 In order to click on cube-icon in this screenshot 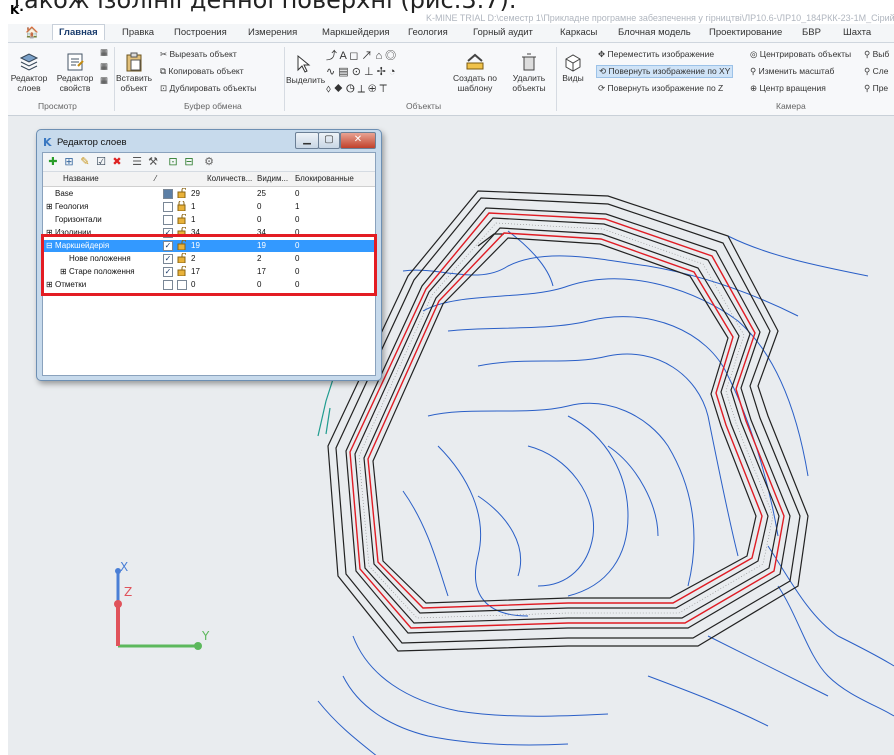, I will do `click(573, 63)`.